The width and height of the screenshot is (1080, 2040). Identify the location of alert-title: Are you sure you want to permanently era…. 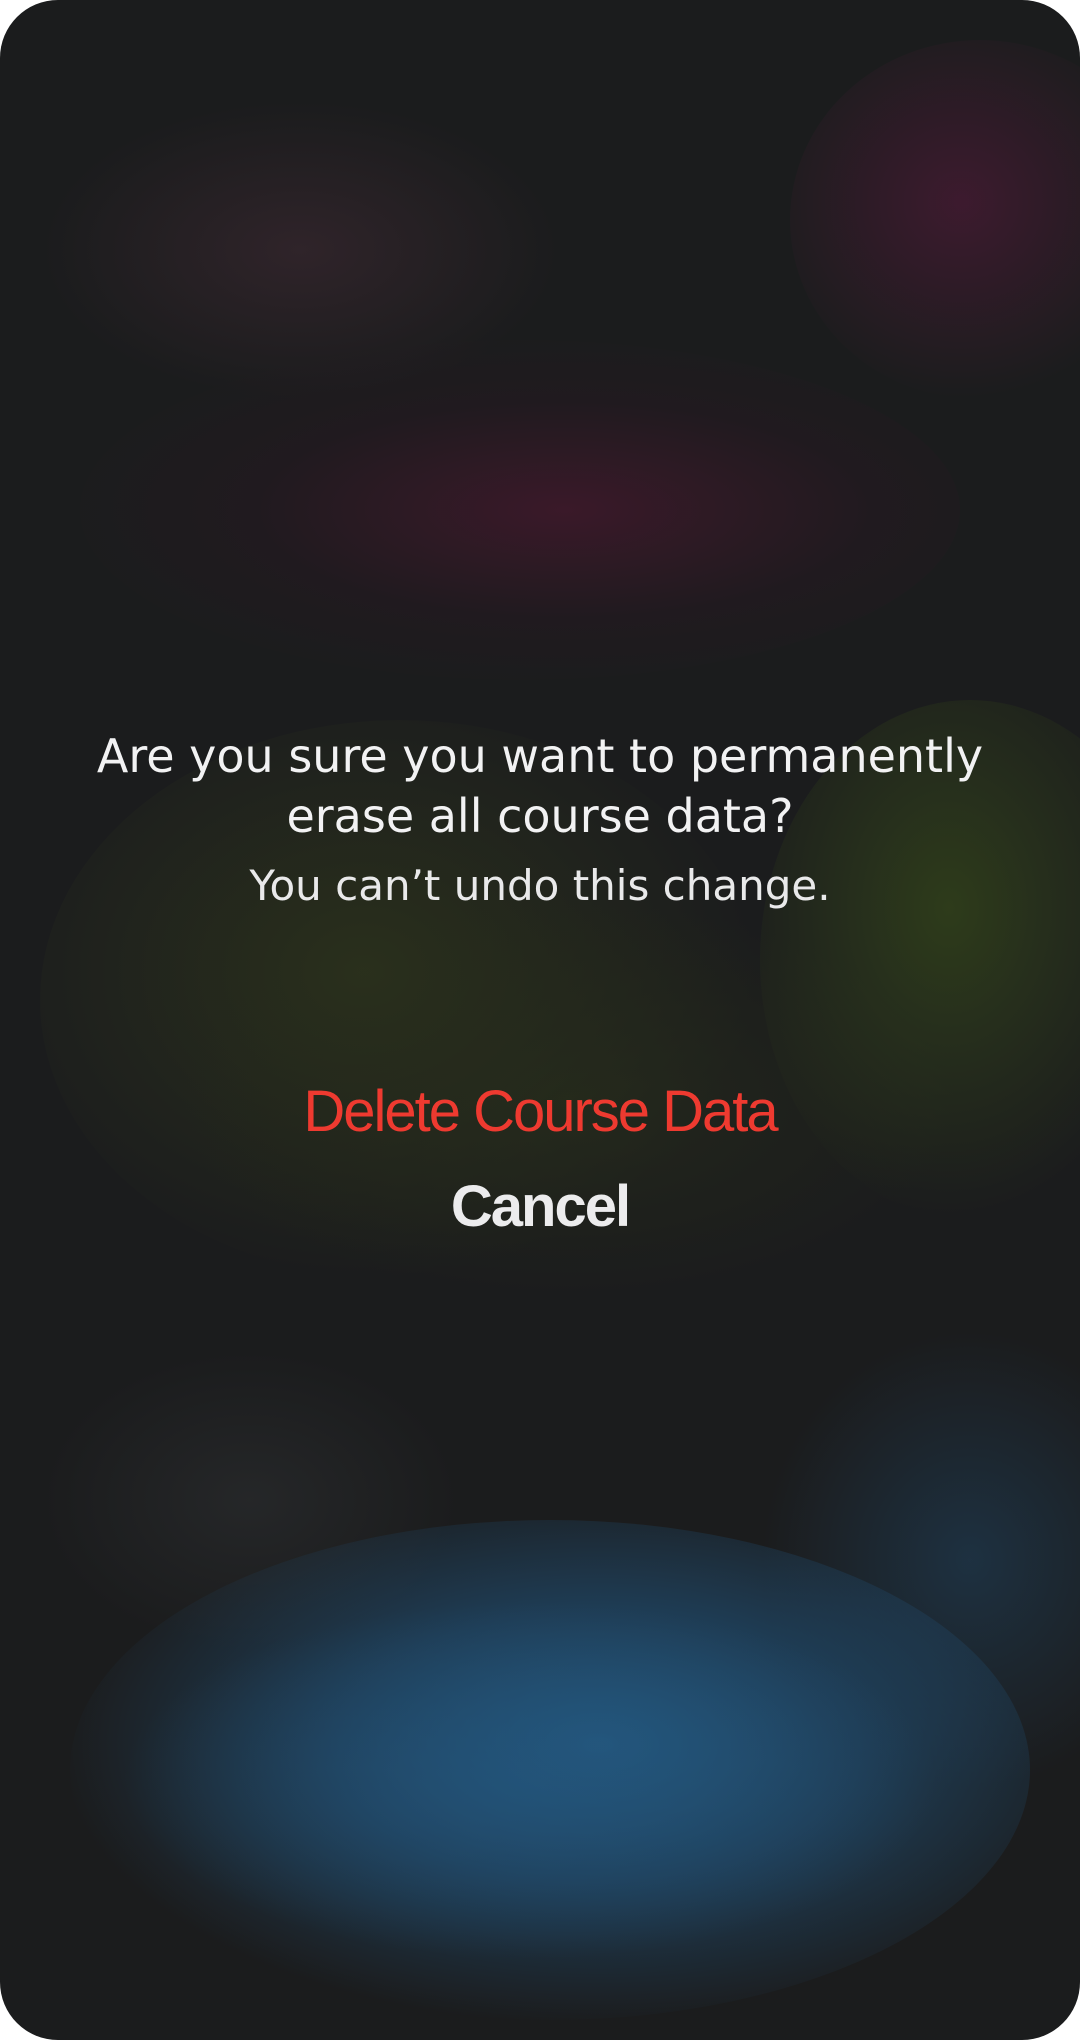
(540, 786).